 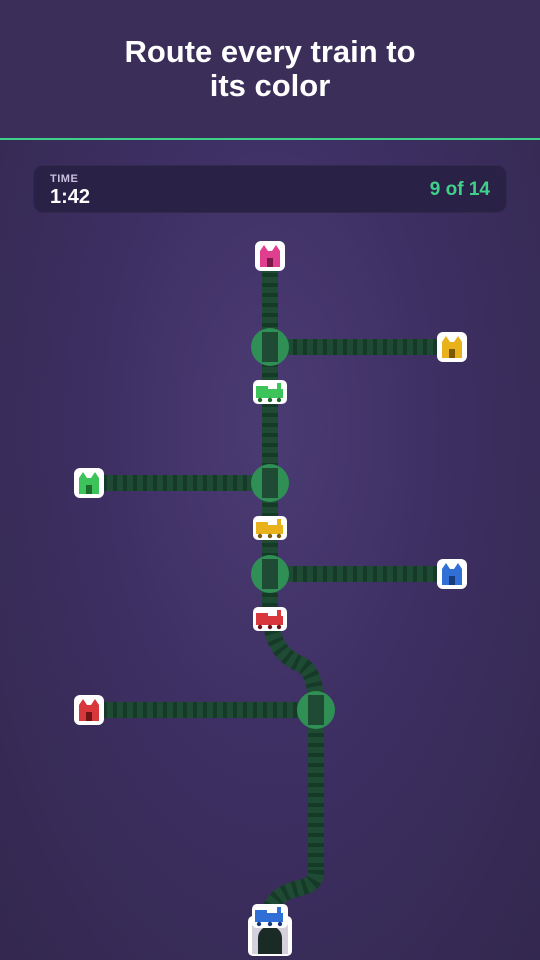 I want to click on blue-station, so click(x=452, y=574).